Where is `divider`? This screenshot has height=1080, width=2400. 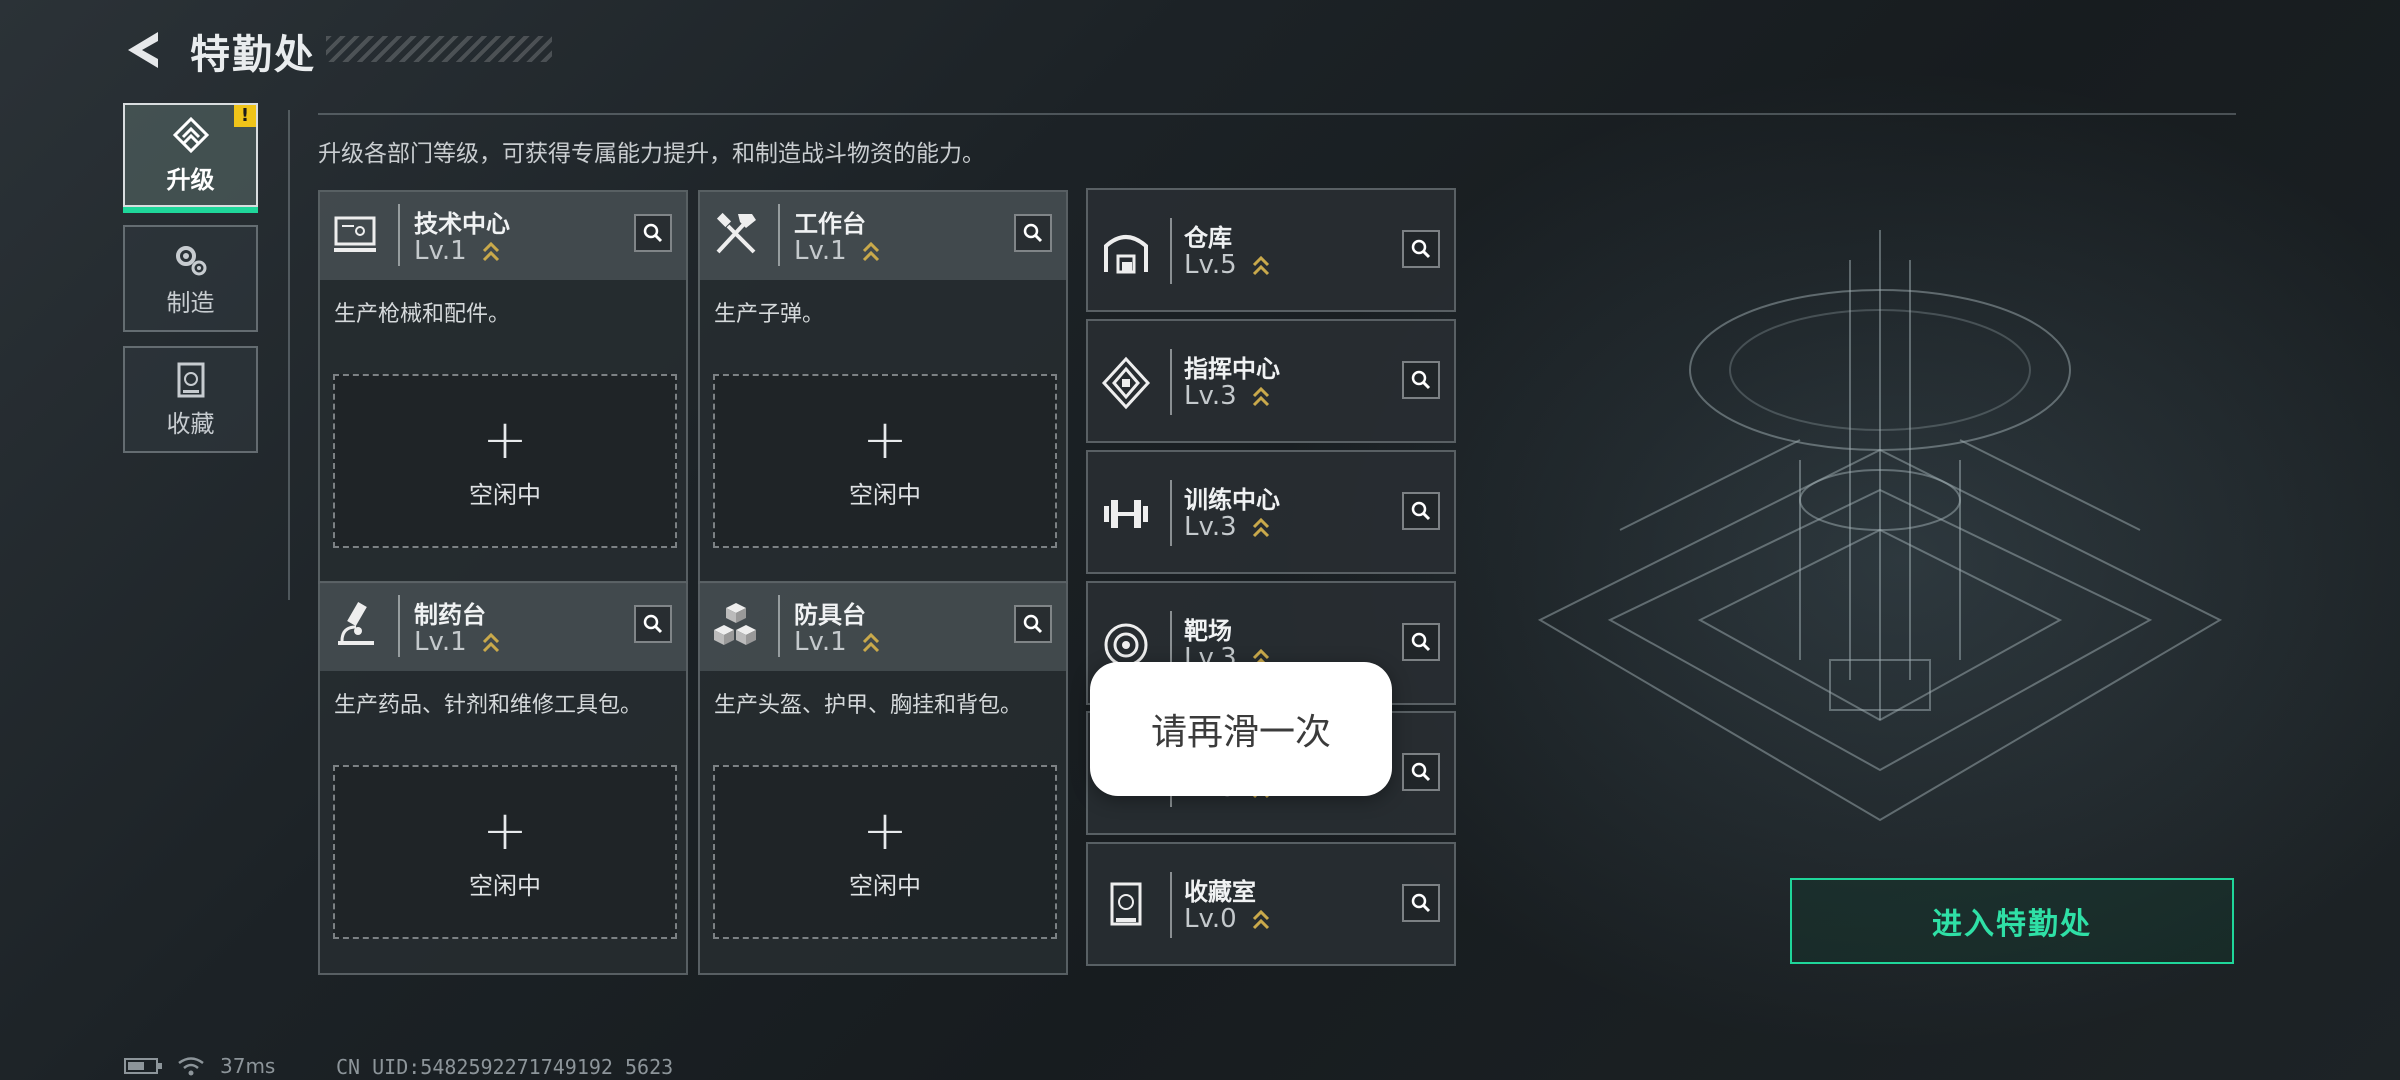 divider is located at coordinates (289, 355).